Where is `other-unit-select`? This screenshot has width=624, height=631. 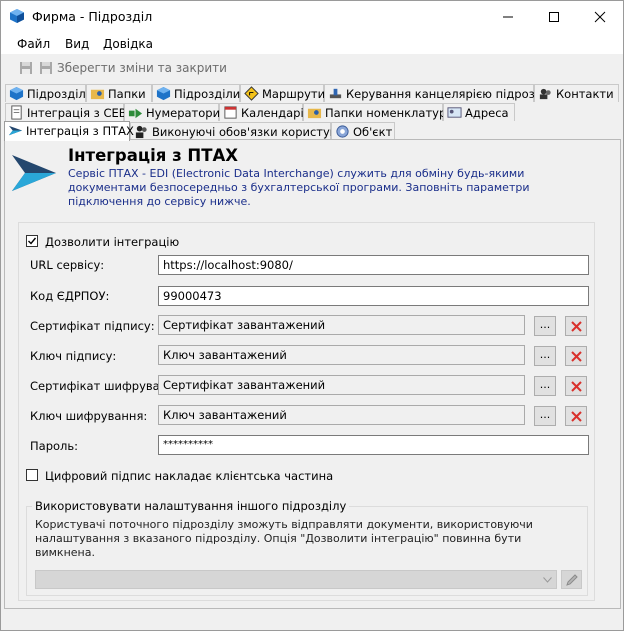 other-unit-select is located at coordinates (296, 579).